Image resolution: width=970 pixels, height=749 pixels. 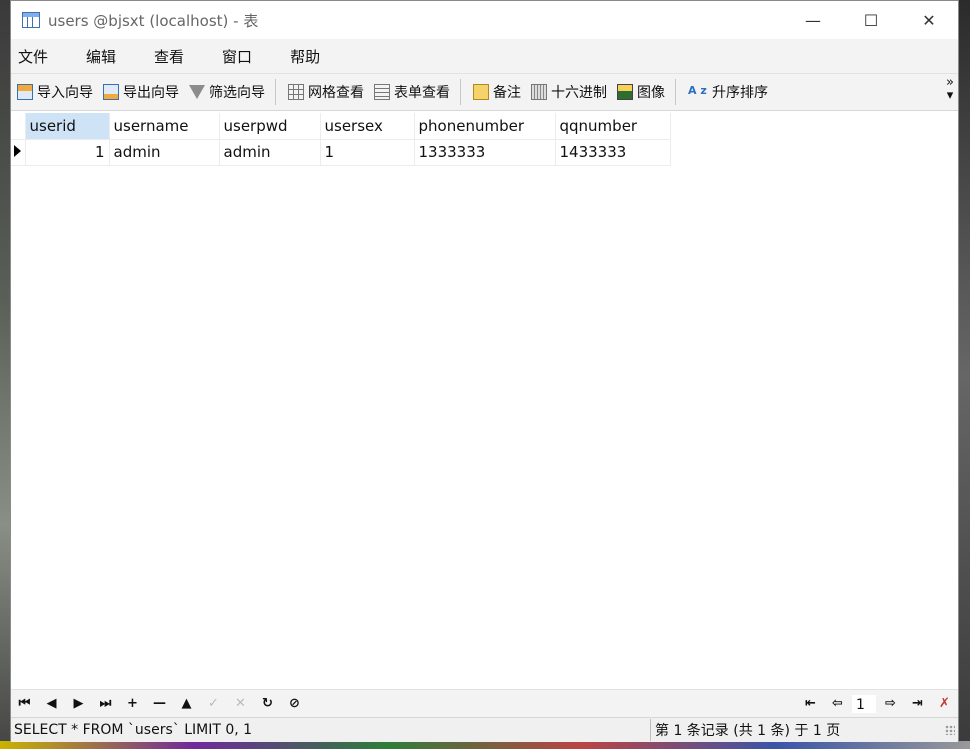 I want to click on resize-grip-icon, so click(x=950, y=730).